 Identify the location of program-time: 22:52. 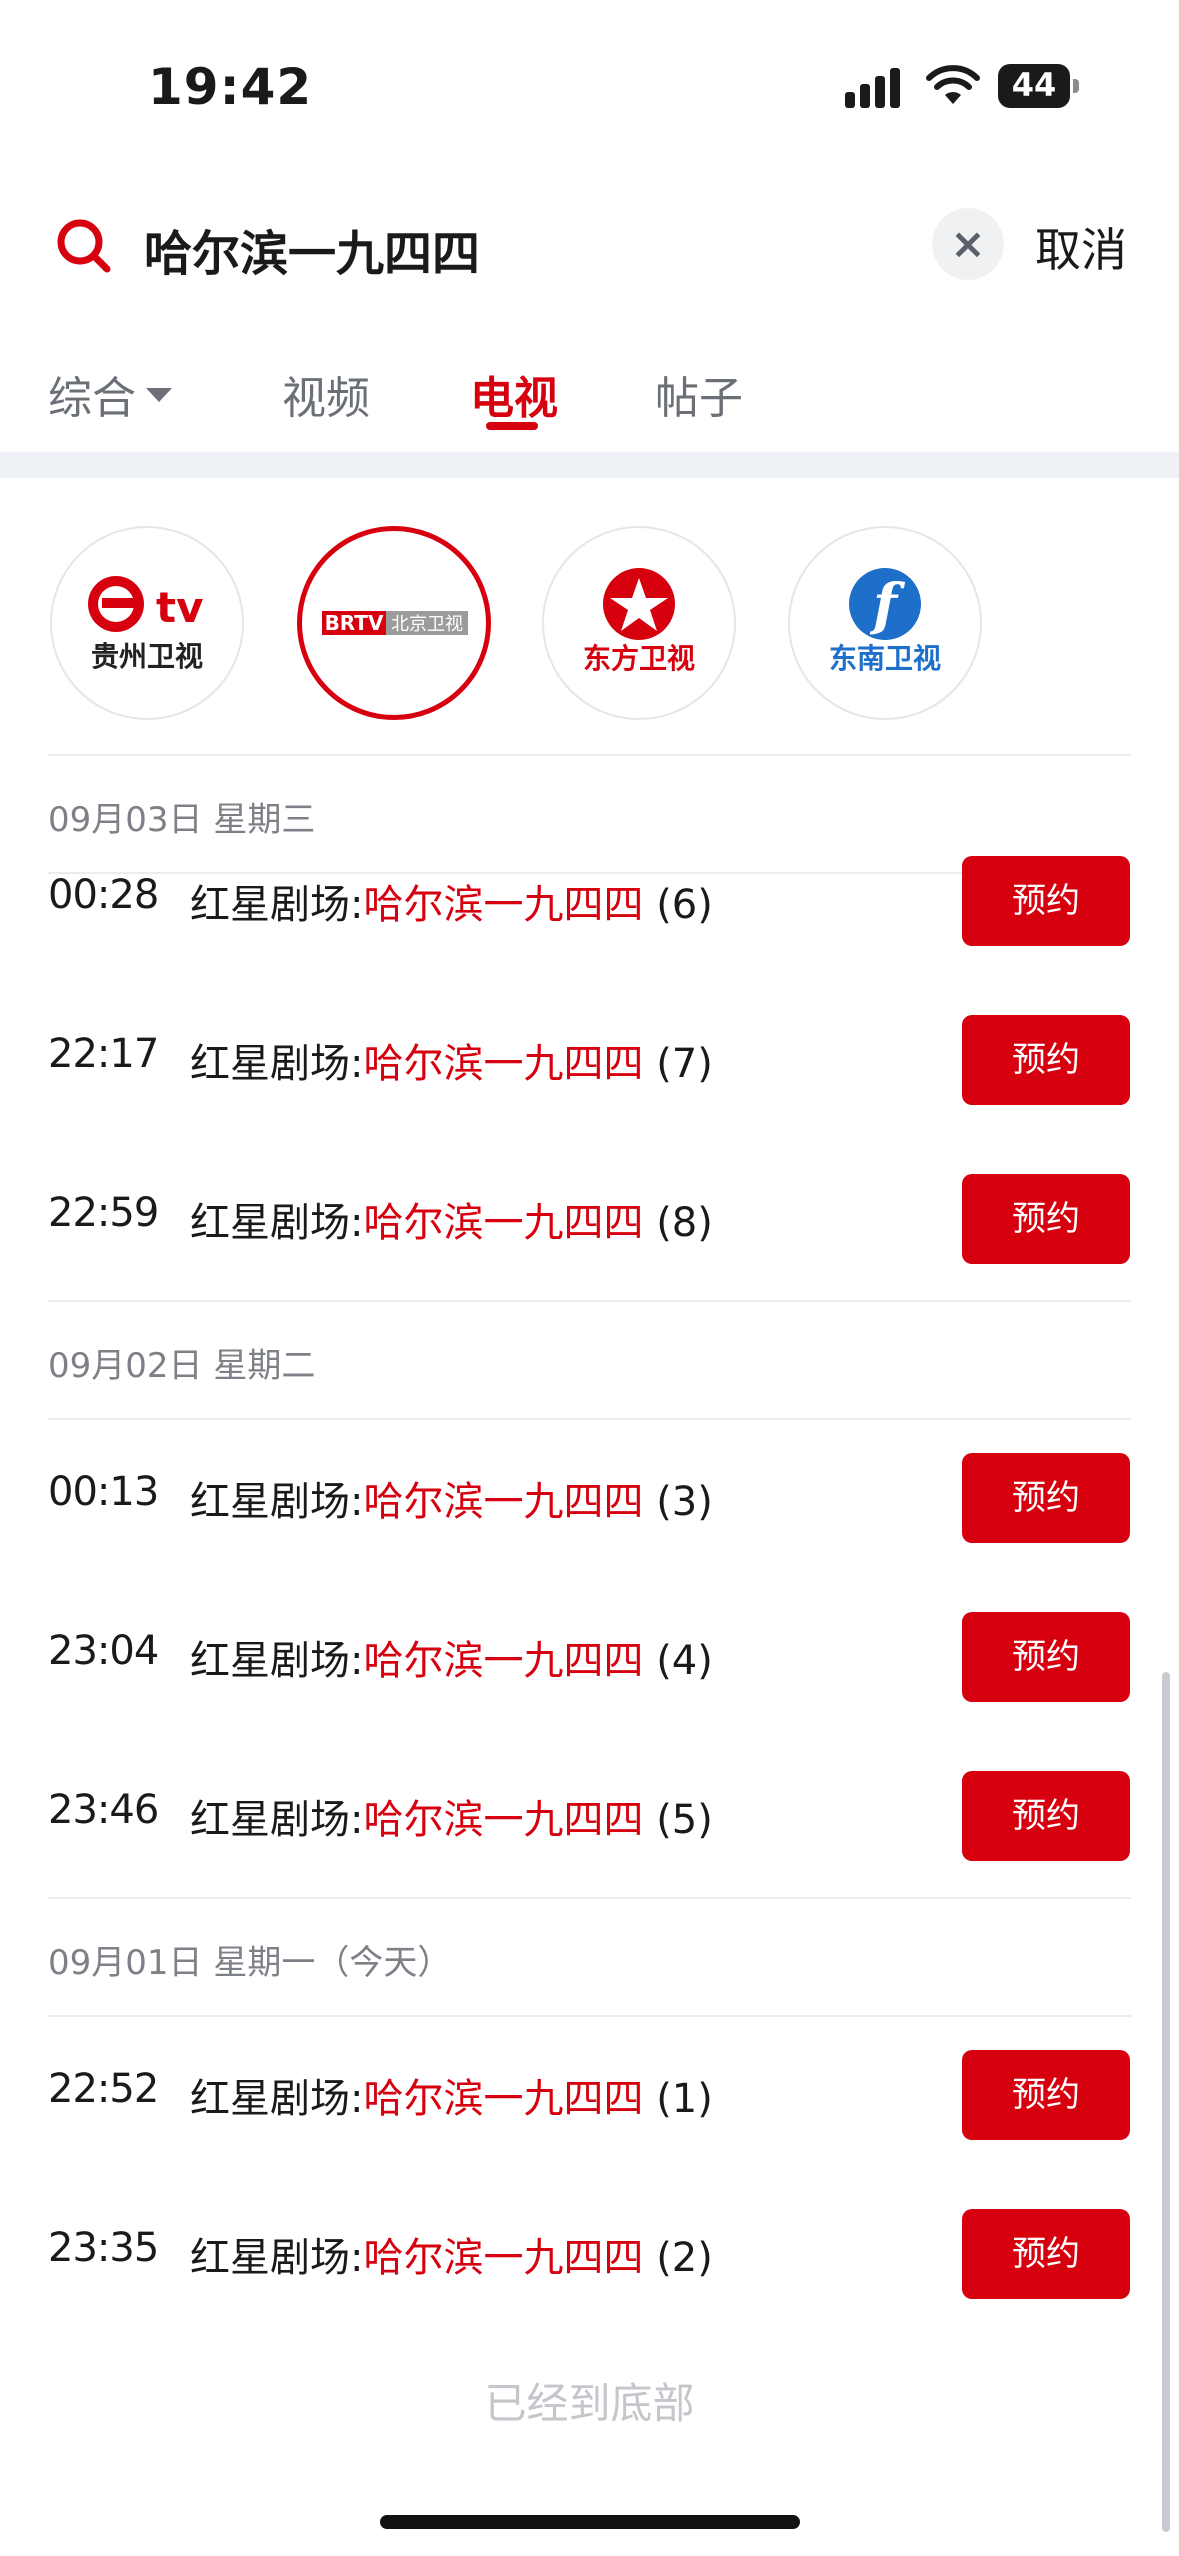
(103, 2089).